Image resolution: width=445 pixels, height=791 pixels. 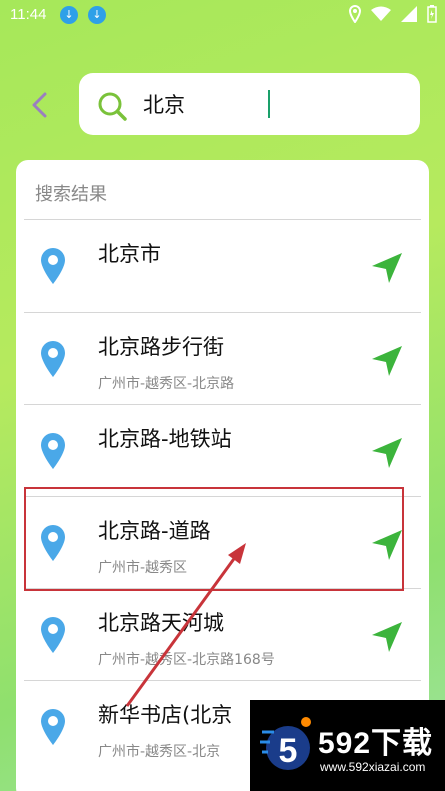 I want to click on watermark: 5 592下载 www.592xiazai.com, so click(x=347, y=745).